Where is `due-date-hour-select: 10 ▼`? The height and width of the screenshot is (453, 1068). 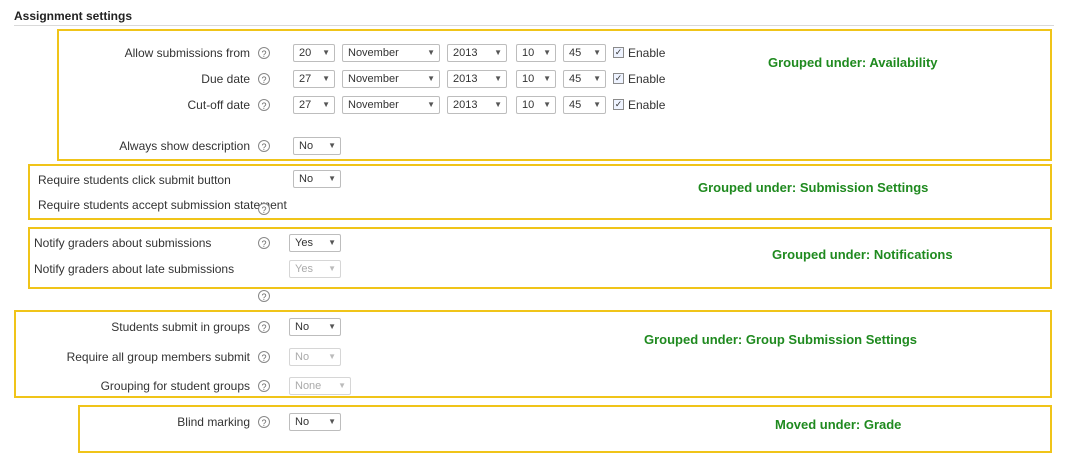
due-date-hour-select: 10 ▼ is located at coordinates (536, 79).